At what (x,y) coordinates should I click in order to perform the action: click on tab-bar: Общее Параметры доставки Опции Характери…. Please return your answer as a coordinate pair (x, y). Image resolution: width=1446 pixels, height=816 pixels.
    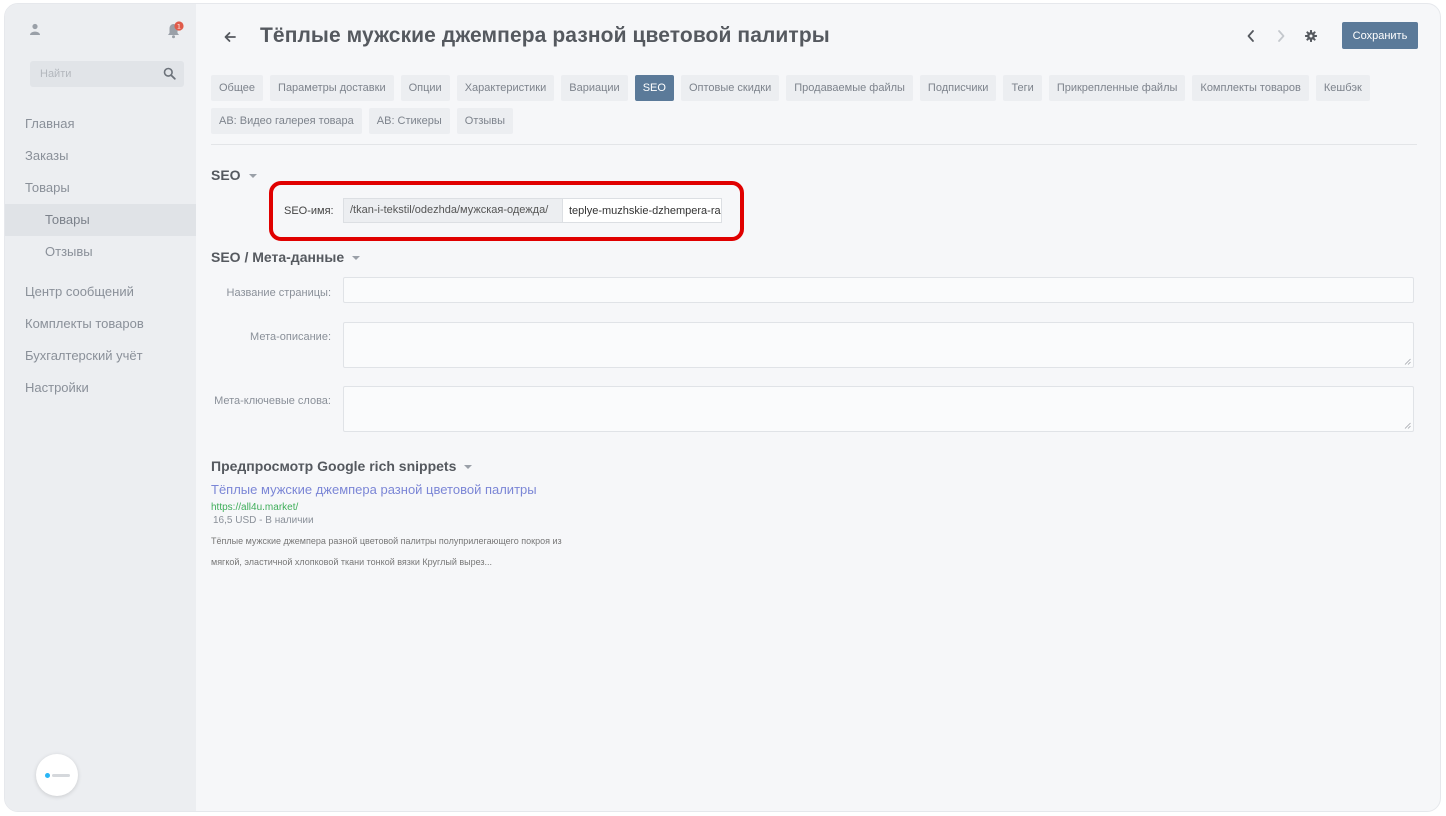
    Looking at the image, I should click on (816, 104).